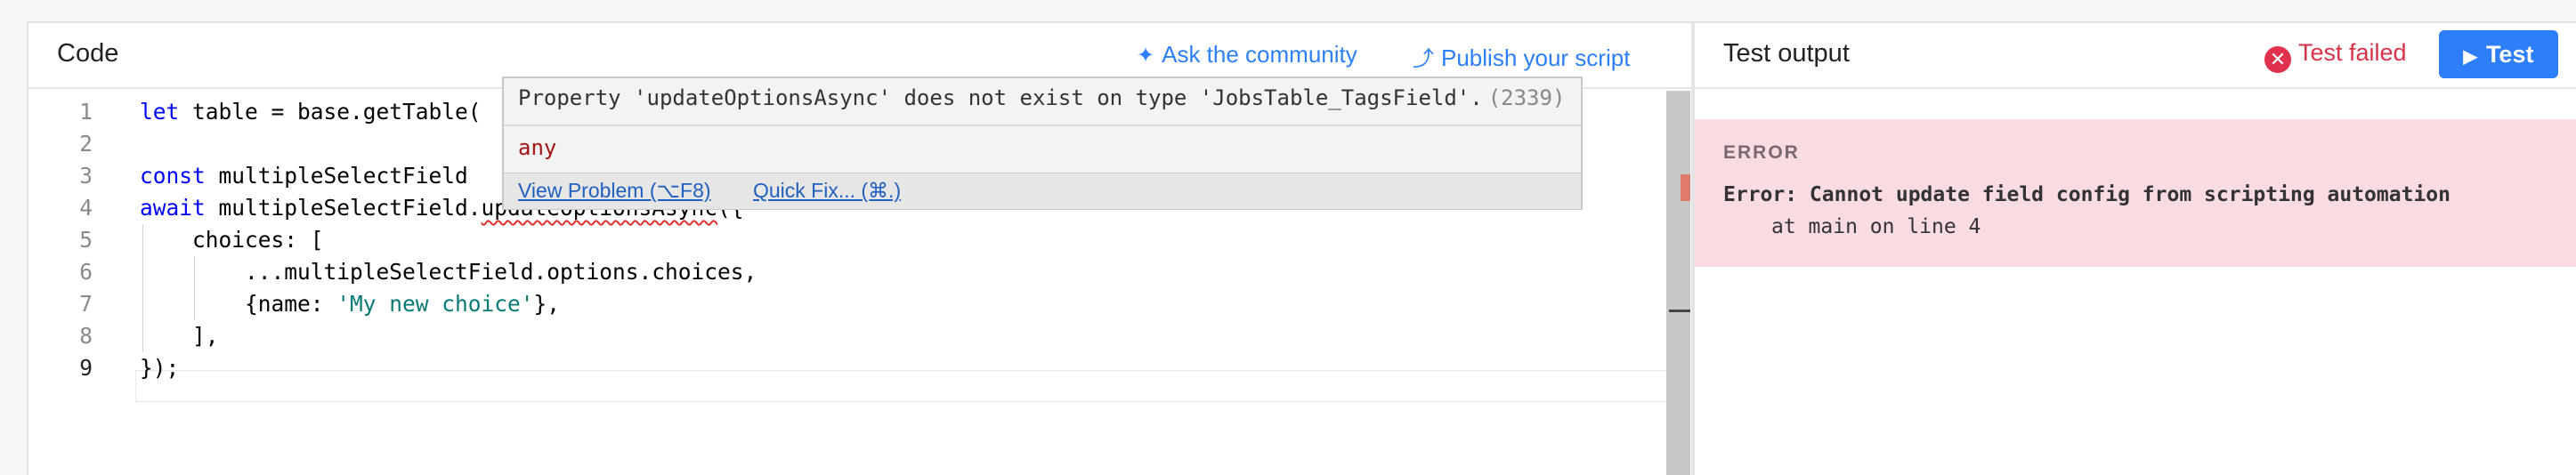  I want to click on code-text: multipleSelectField., so click(344, 208).